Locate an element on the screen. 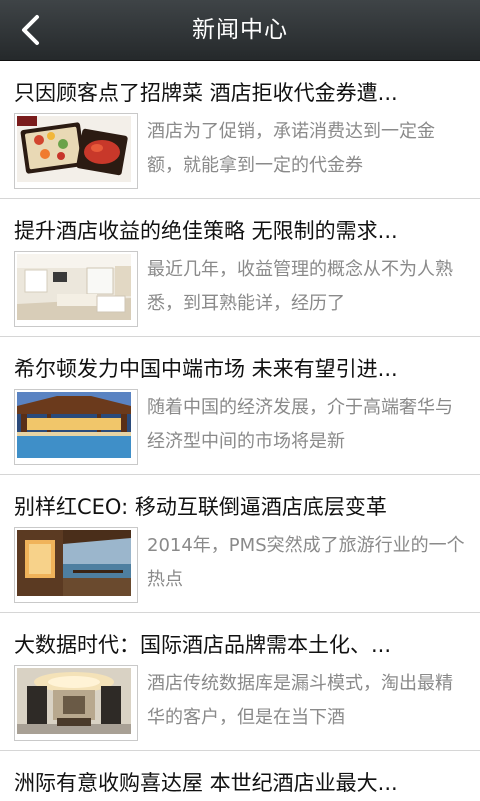 Image resolution: width=480 pixels, height=801 pixels. page-title: 新闻中心 is located at coordinates (240, 30).